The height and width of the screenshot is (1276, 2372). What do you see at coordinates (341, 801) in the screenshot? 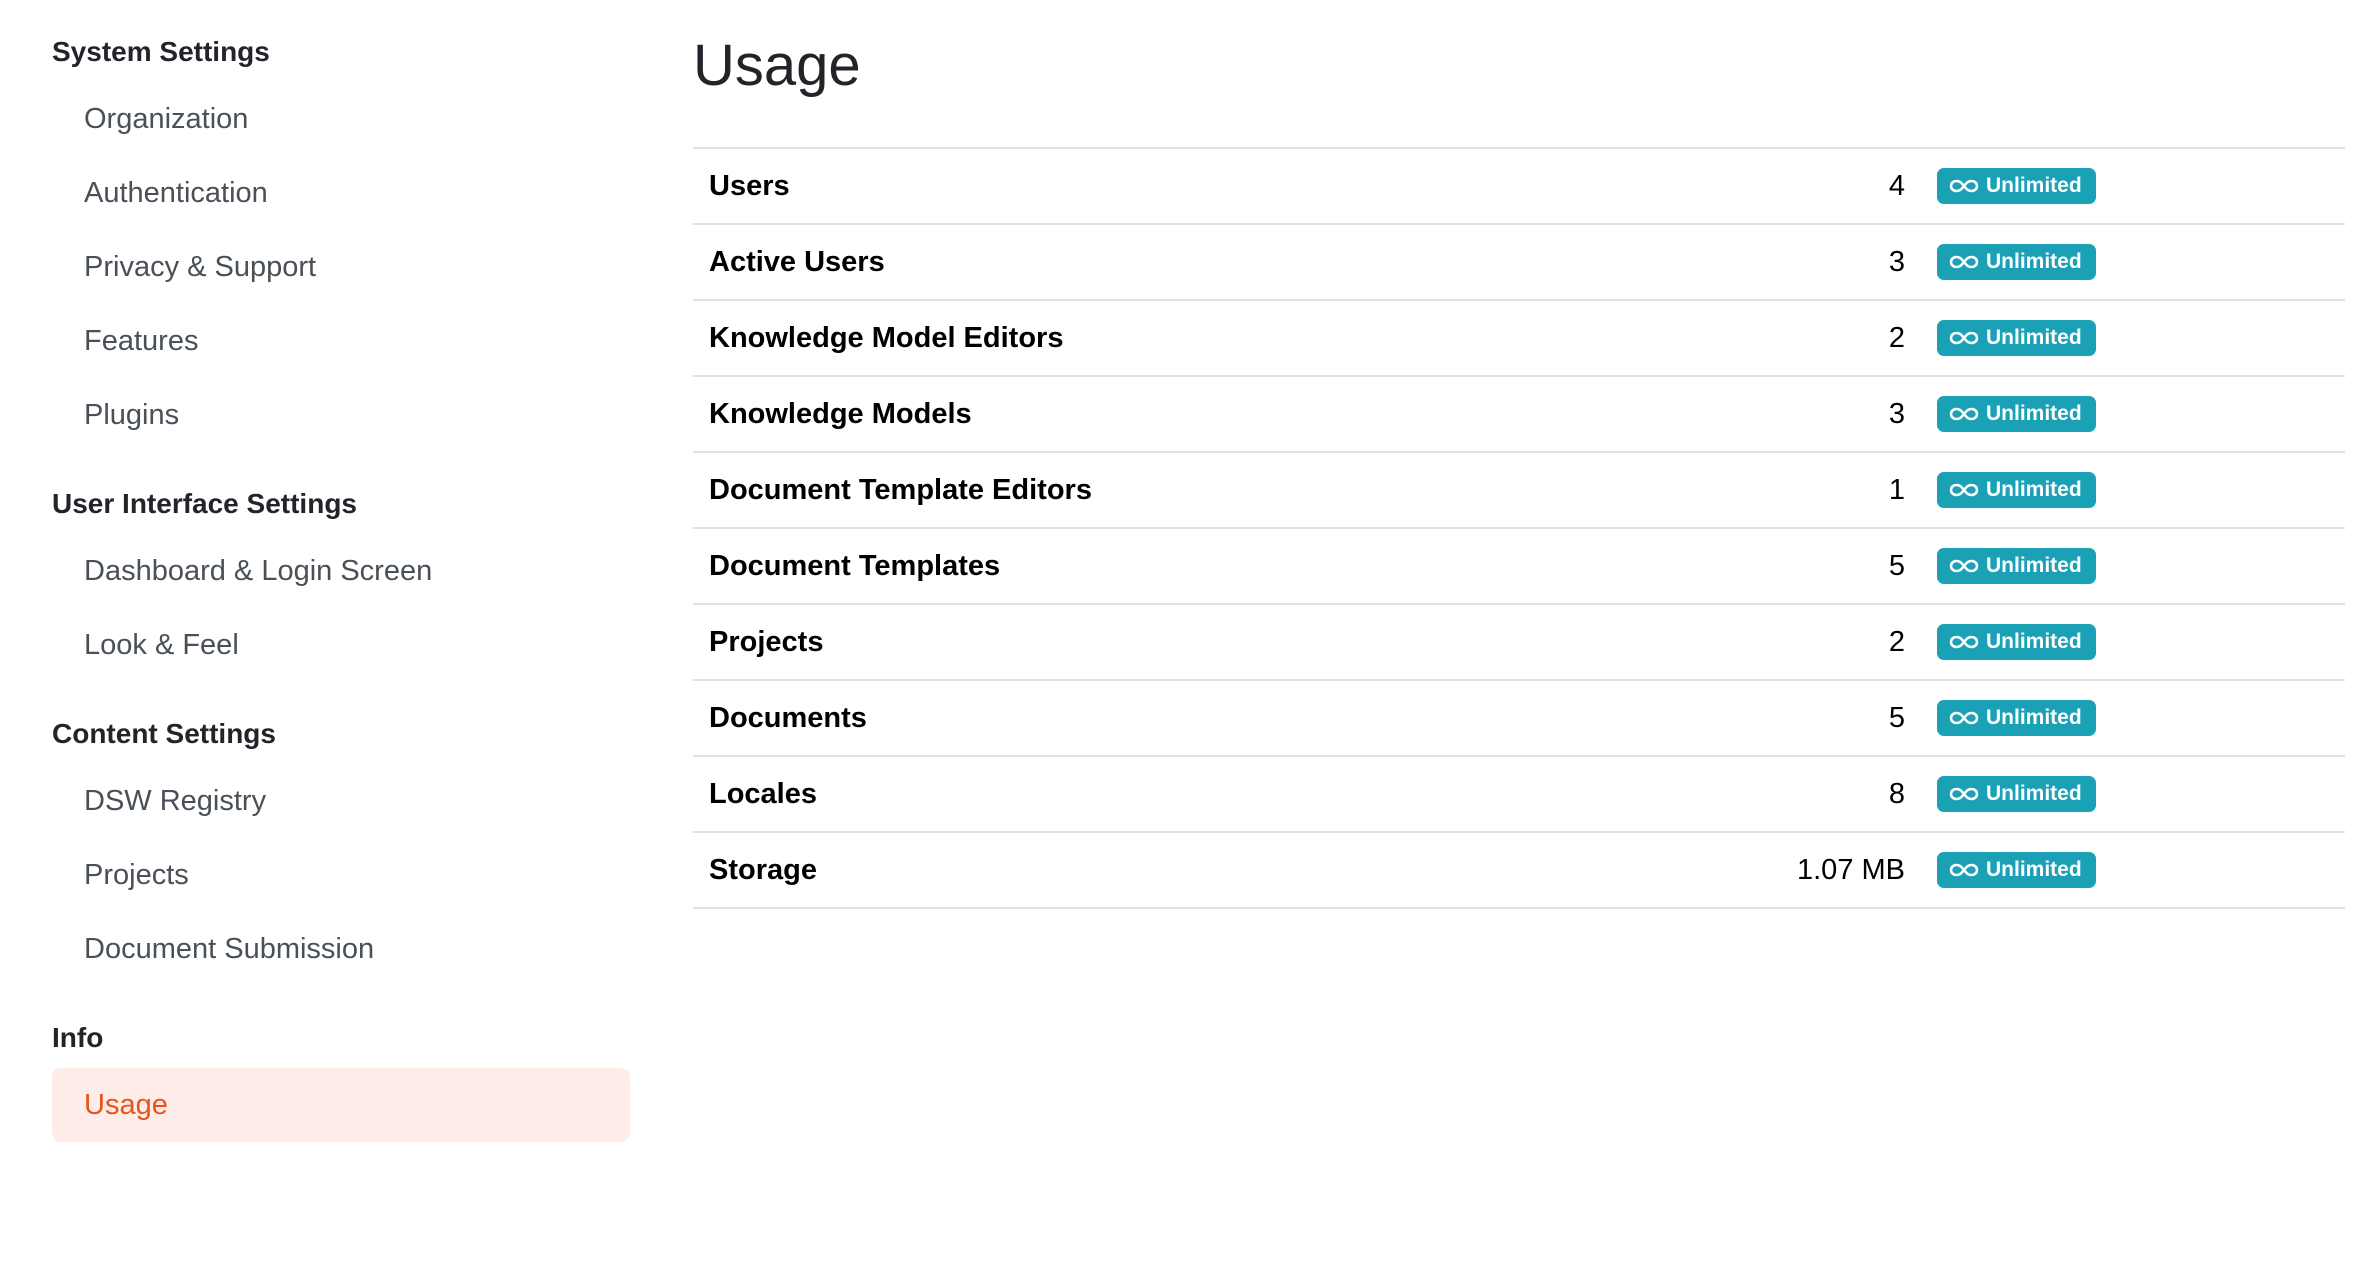
I see `sidebar-item-dsw-registry: DSW Registry` at bounding box center [341, 801].